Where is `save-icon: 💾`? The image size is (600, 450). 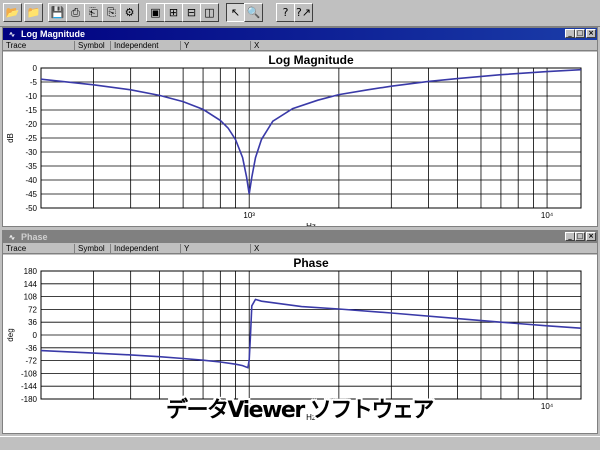 save-icon: 💾 is located at coordinates (57, 12).